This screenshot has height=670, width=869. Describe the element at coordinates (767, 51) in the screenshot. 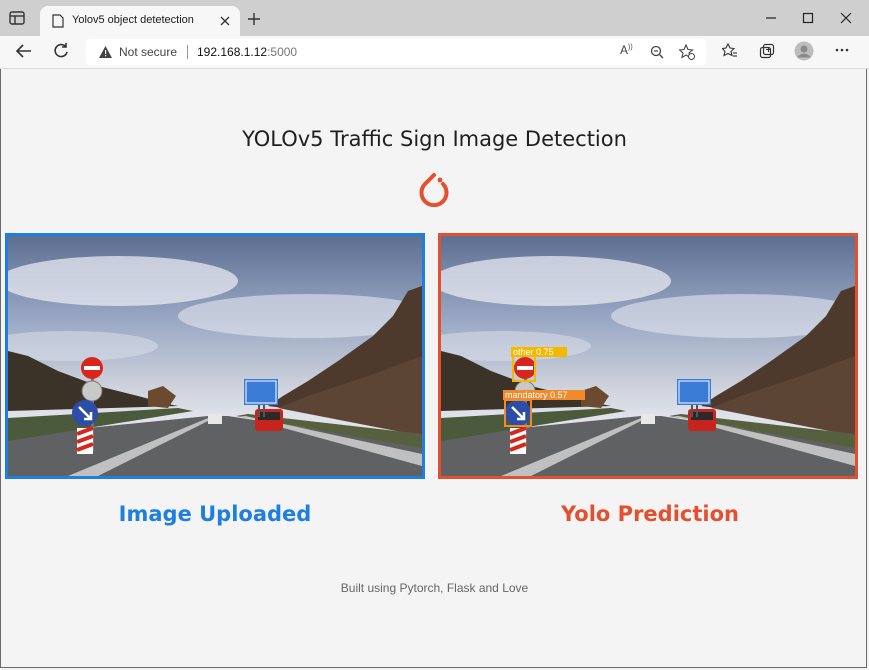

I see `collections-icon` at that location.